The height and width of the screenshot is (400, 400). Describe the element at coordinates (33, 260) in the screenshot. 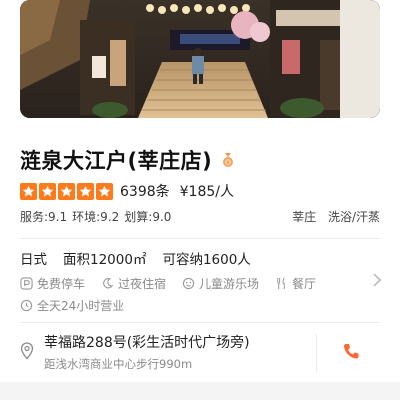

I see `style-info: 日式` at that location.